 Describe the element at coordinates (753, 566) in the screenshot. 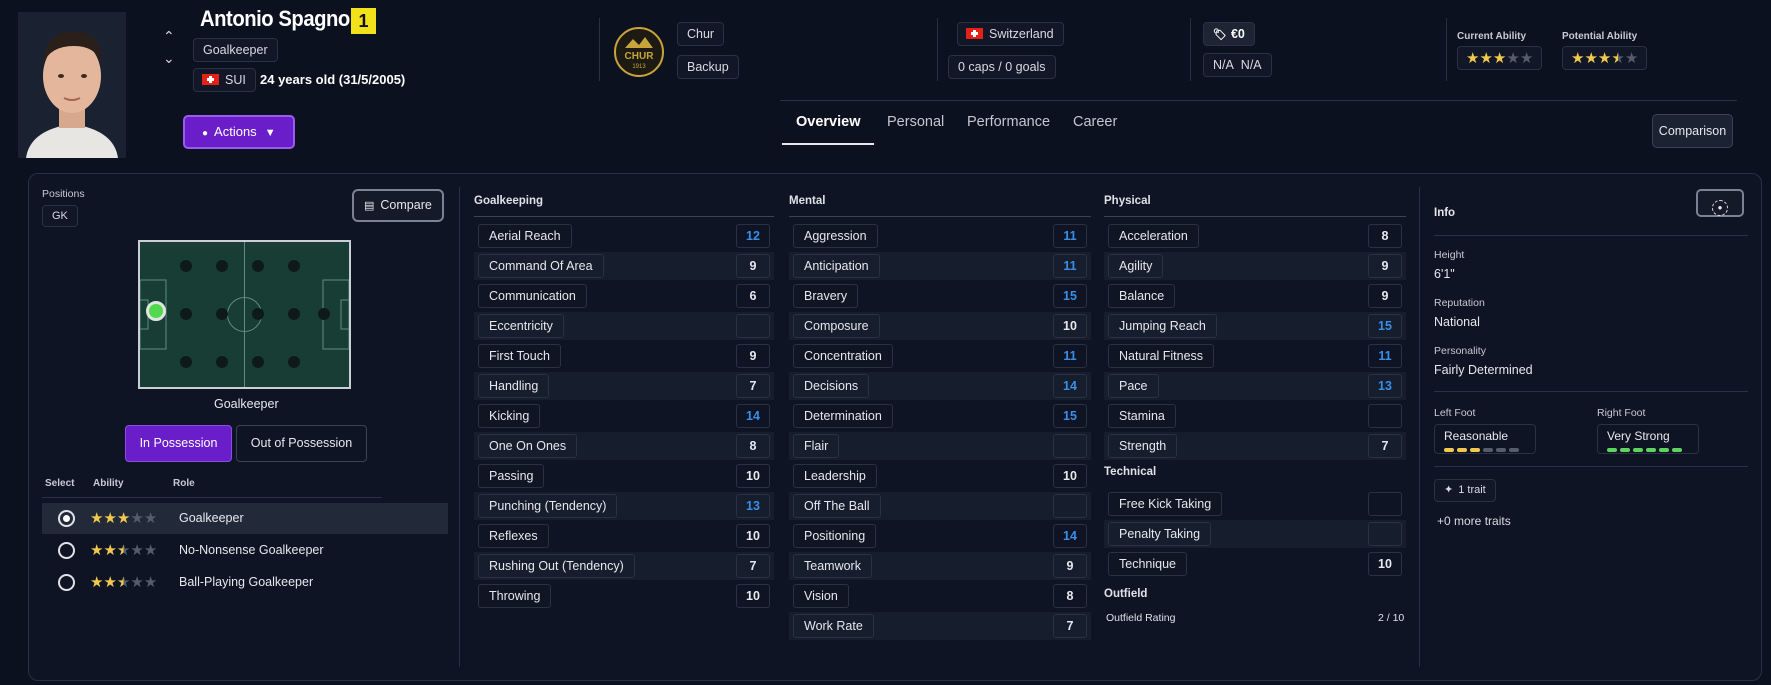

I see `attribute-value: 7` at that location.